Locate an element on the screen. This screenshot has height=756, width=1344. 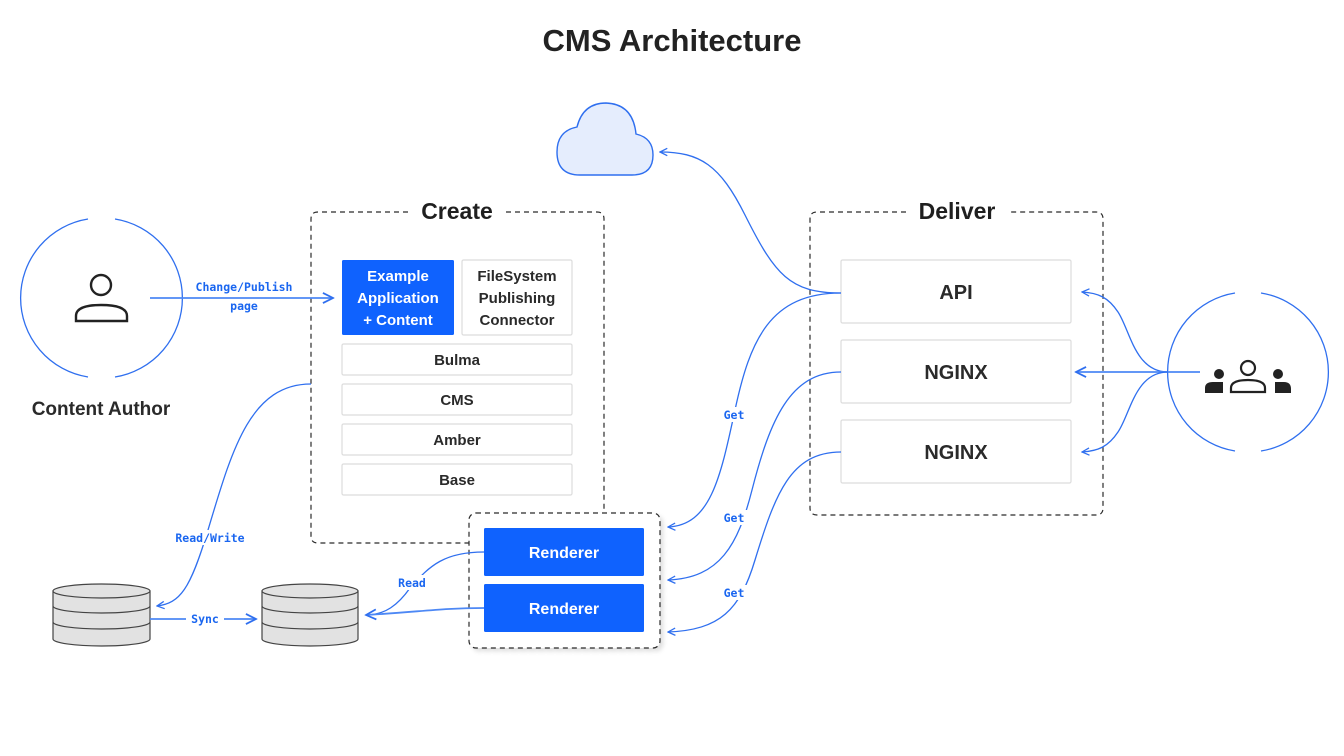
change-publish-label-2: page is located at coordinates (244, 306).